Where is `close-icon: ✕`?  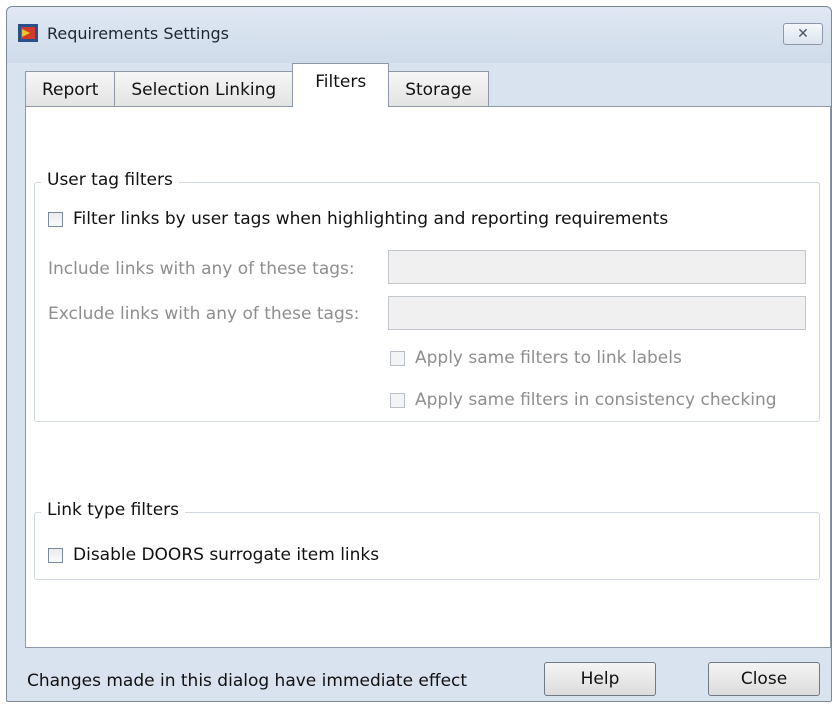 close-icon: ✕ is located at coordinates (803, 34).